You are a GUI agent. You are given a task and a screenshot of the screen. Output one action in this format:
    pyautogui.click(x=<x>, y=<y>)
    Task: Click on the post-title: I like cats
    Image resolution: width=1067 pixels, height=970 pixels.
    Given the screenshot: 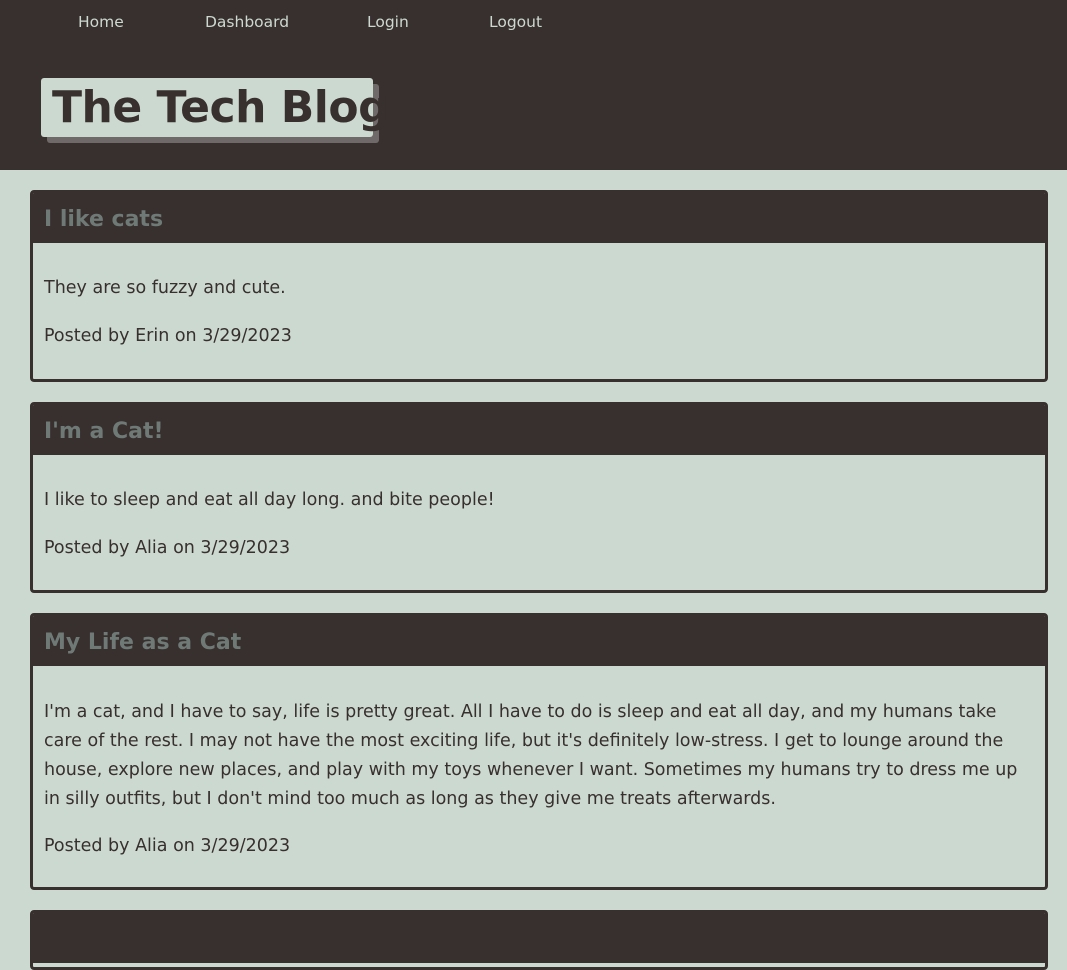 What is the action you would take?
    pyautogui.click(x=539, y=218)
    